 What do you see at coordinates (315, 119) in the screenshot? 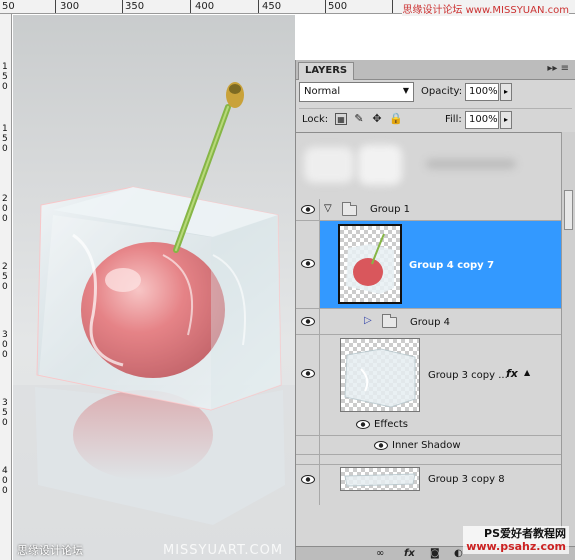
I see `lock-label: Lock:` at bounding box center [315, 119].